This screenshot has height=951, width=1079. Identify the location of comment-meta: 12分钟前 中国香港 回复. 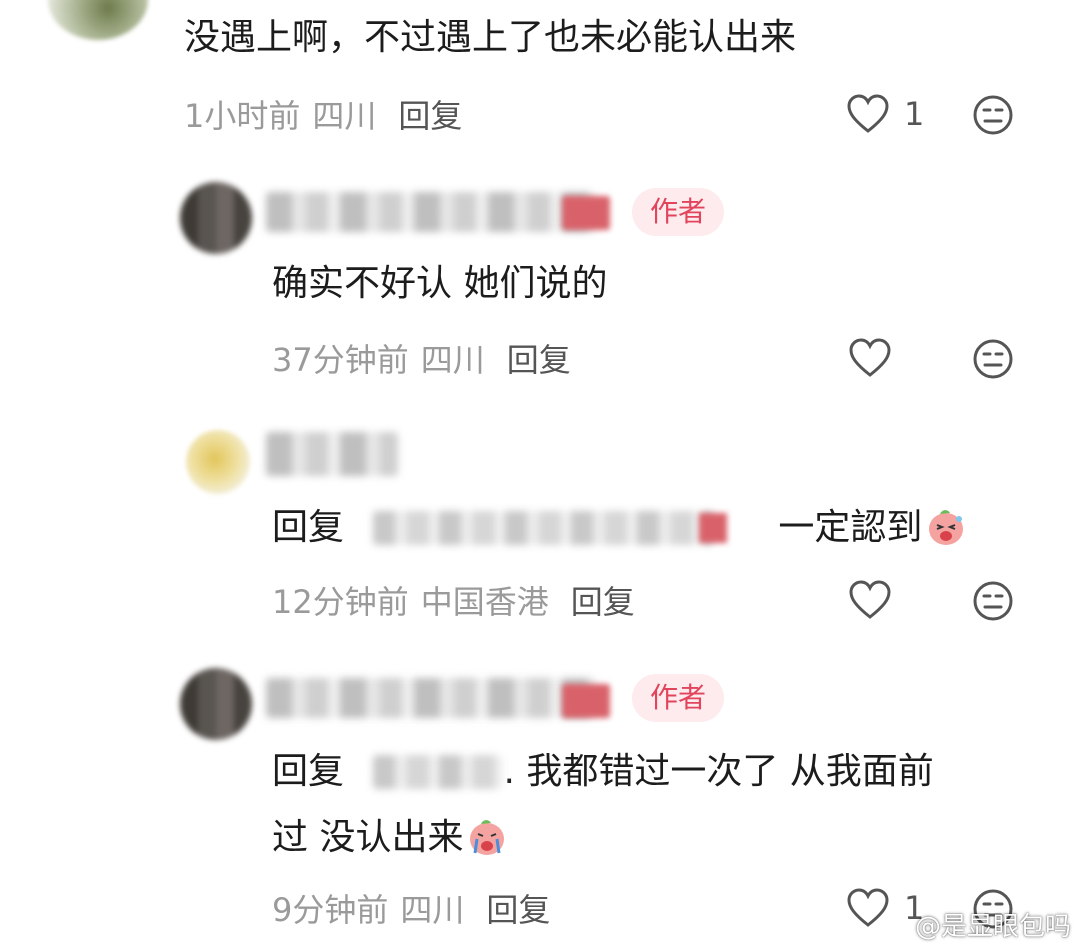
(453, 602).